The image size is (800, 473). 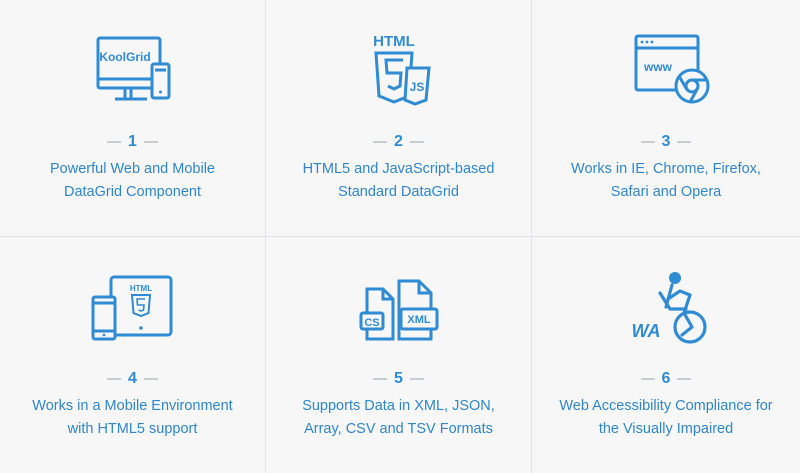 I want to click on feature-number: 1, so click(x=132, y=142).